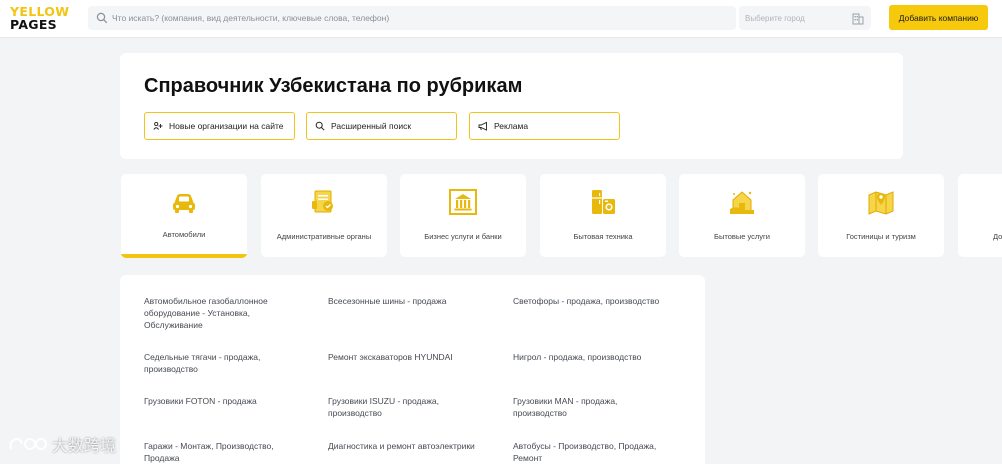 This screenshot has width=1002, height=464. Describe the element at coordinates (482, 126) in the screenshot. I see `megaphone-icon` at that location.